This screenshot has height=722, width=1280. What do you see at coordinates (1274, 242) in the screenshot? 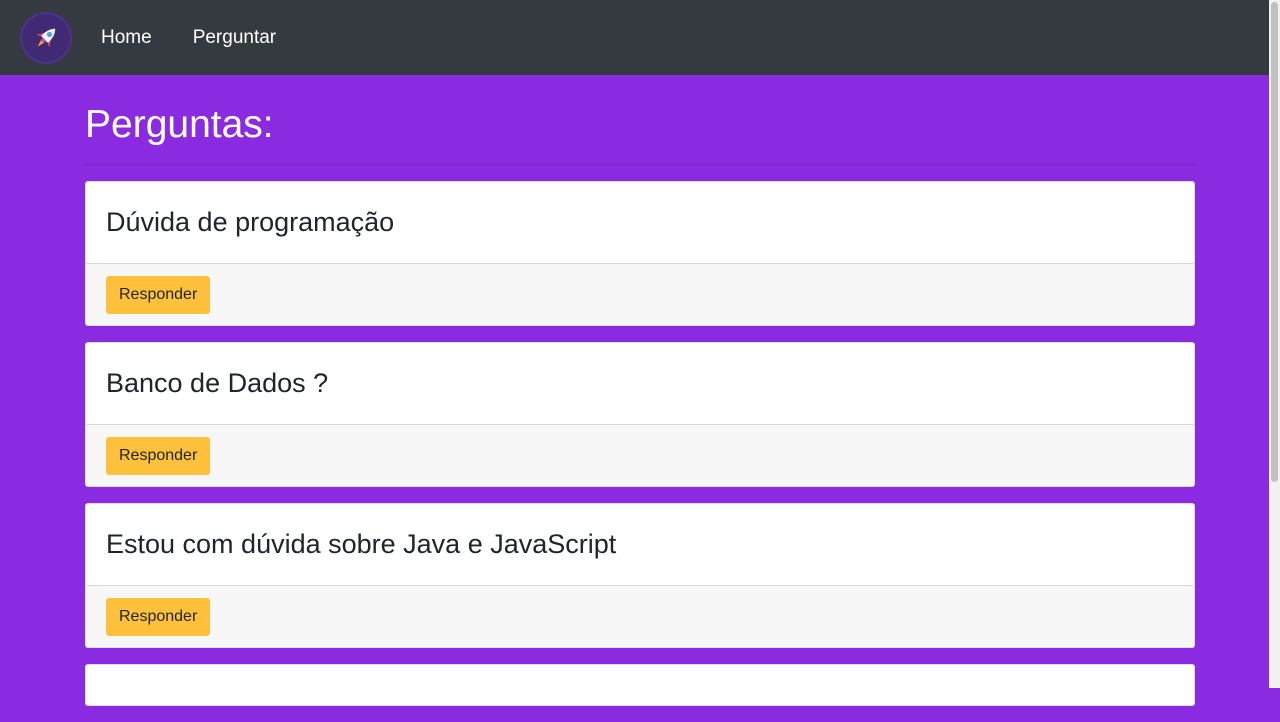
I see `scrollbar-thumb` at bounding box center [1274, 242].